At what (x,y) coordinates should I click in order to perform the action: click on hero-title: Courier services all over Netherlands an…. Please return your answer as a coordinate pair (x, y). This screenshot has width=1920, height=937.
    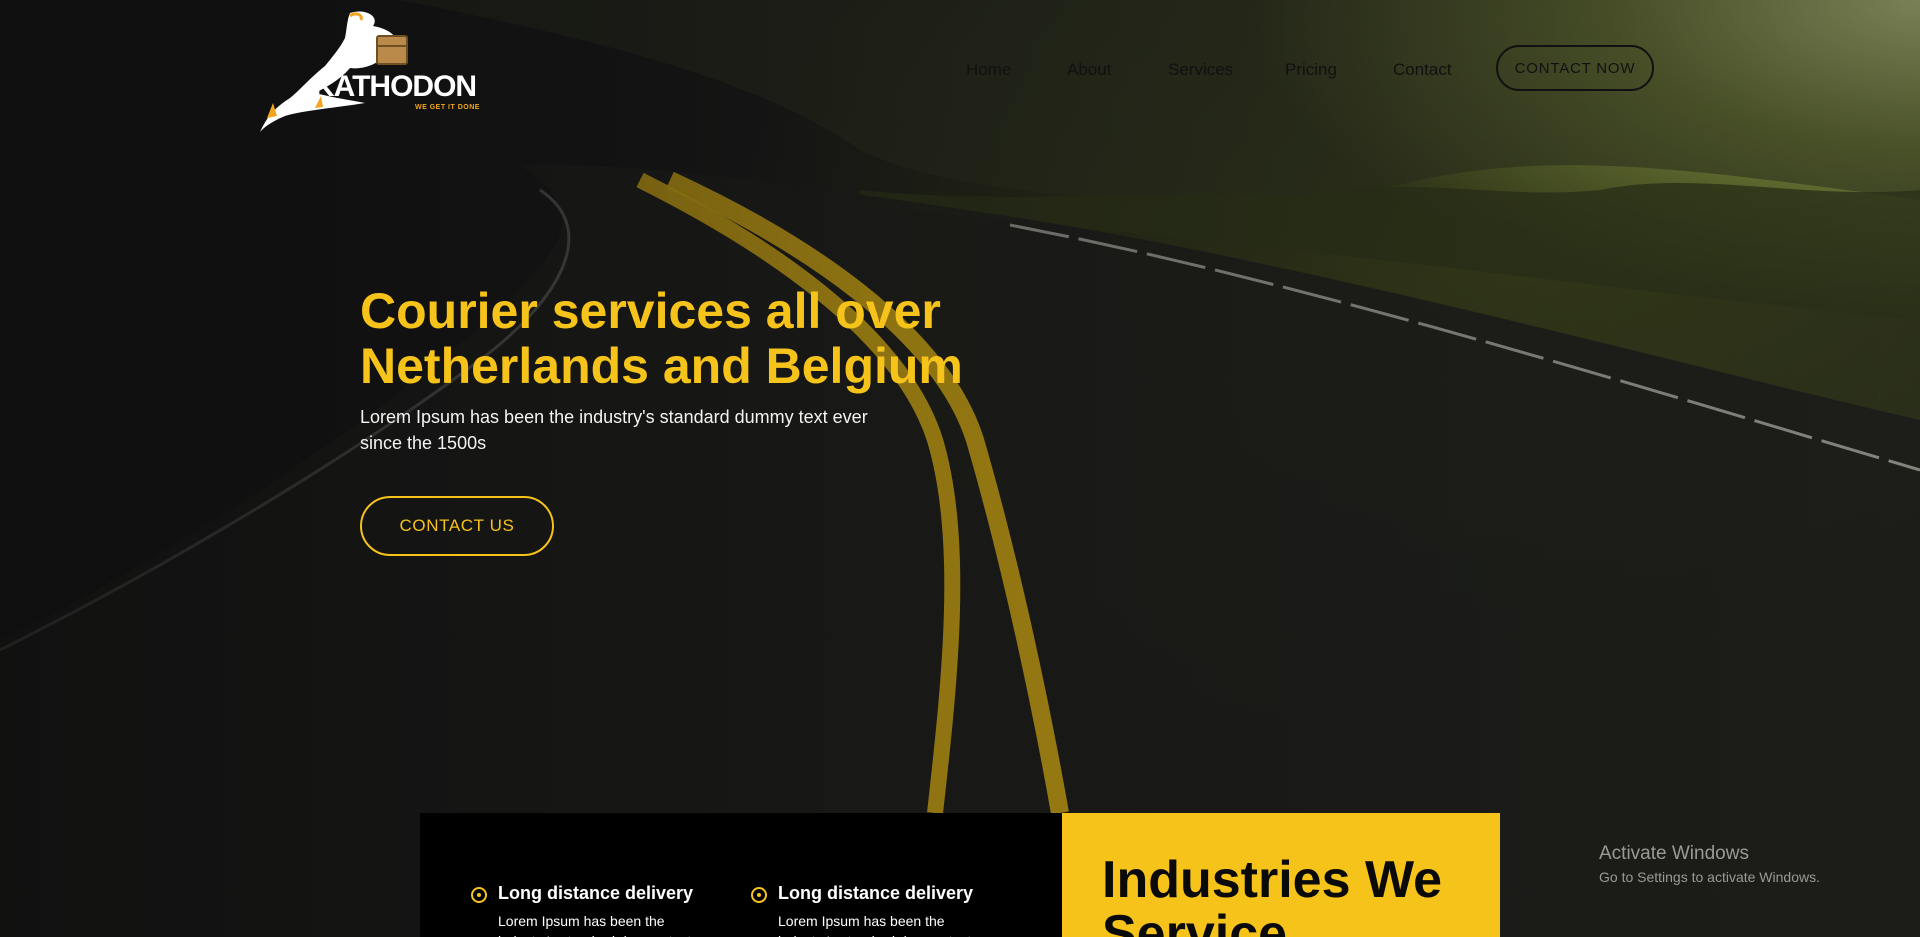
    Looking at the image, I should click on (661, 338).